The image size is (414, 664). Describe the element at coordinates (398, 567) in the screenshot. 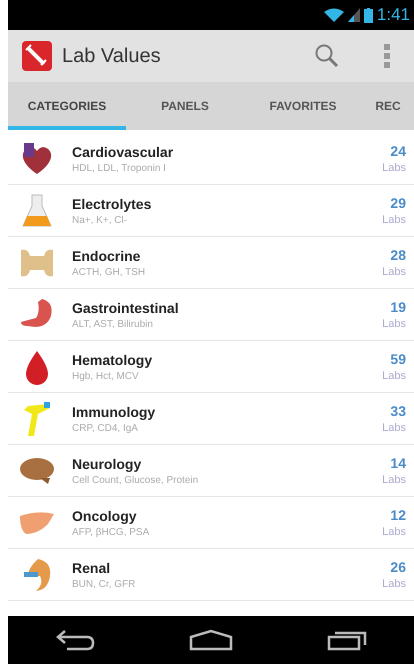

I see `lab-count: 26` at that location.